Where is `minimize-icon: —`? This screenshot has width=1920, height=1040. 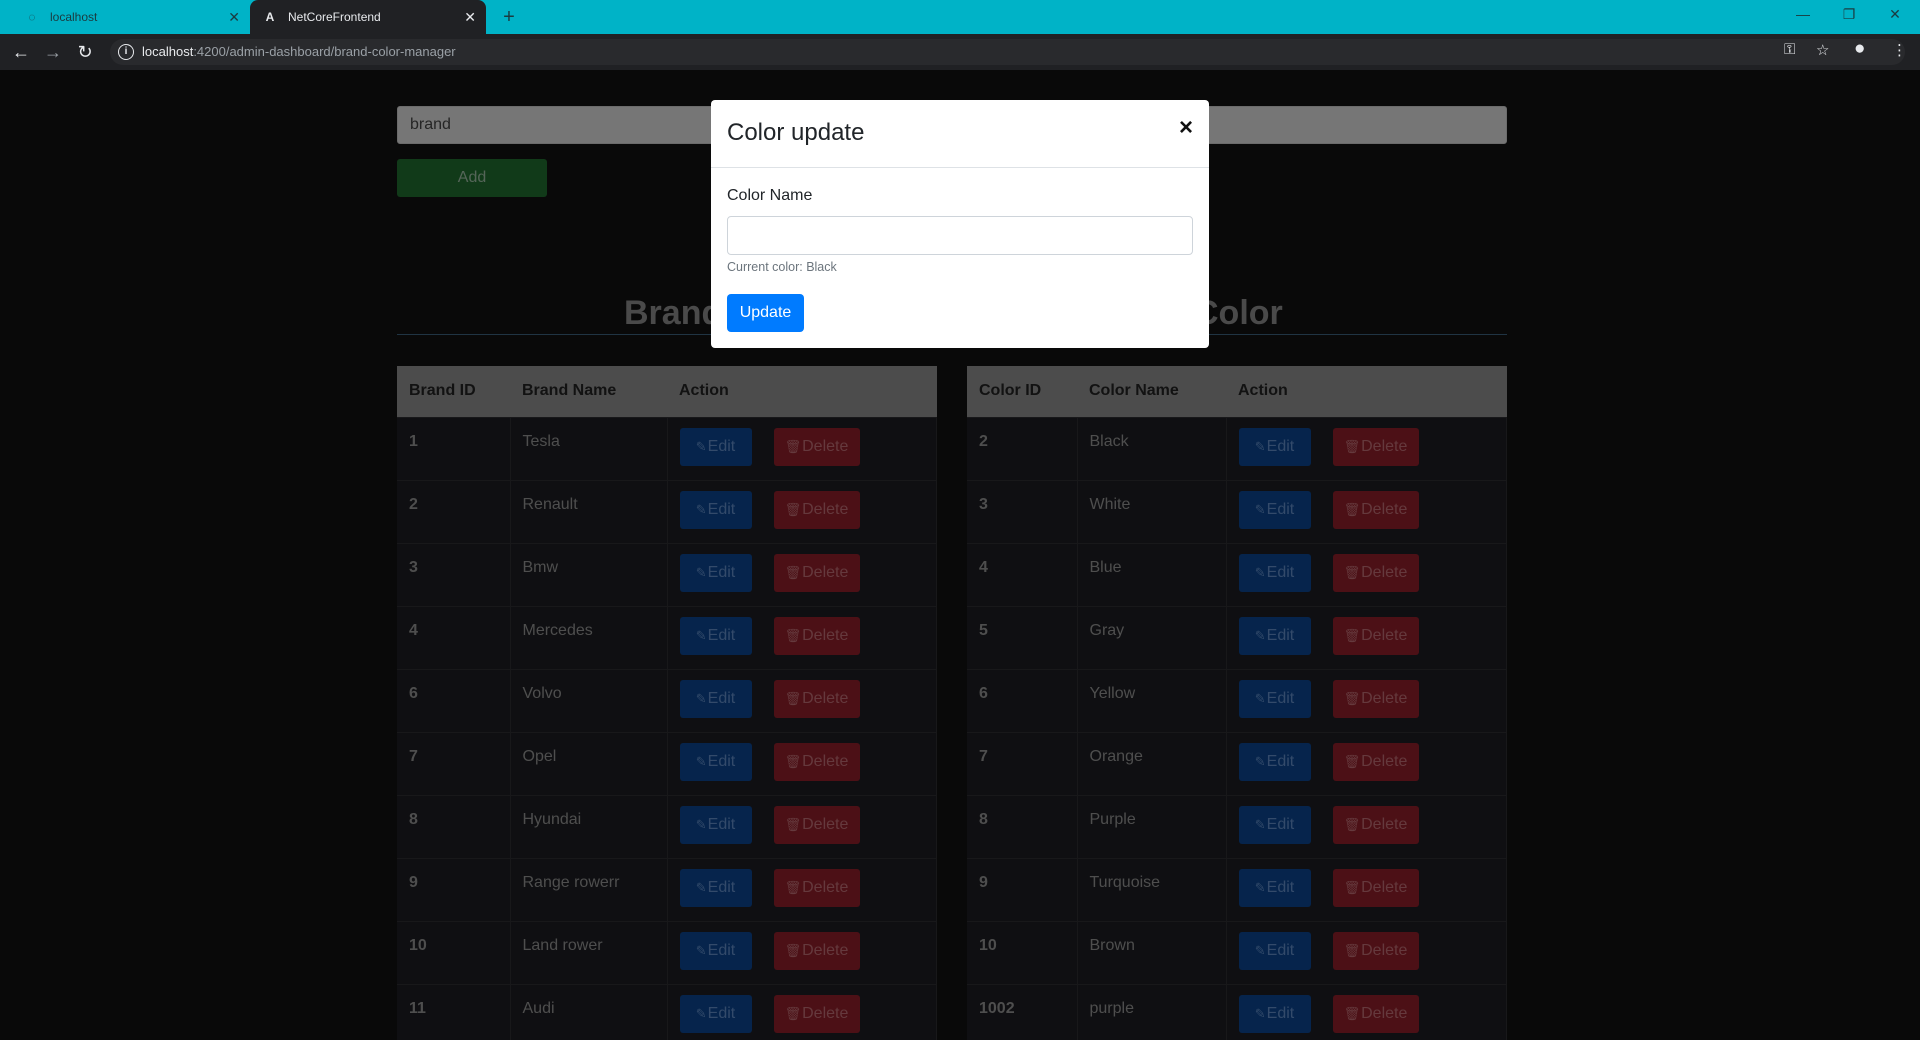 minimize-icon: — is located at coordinates (1803, 15).